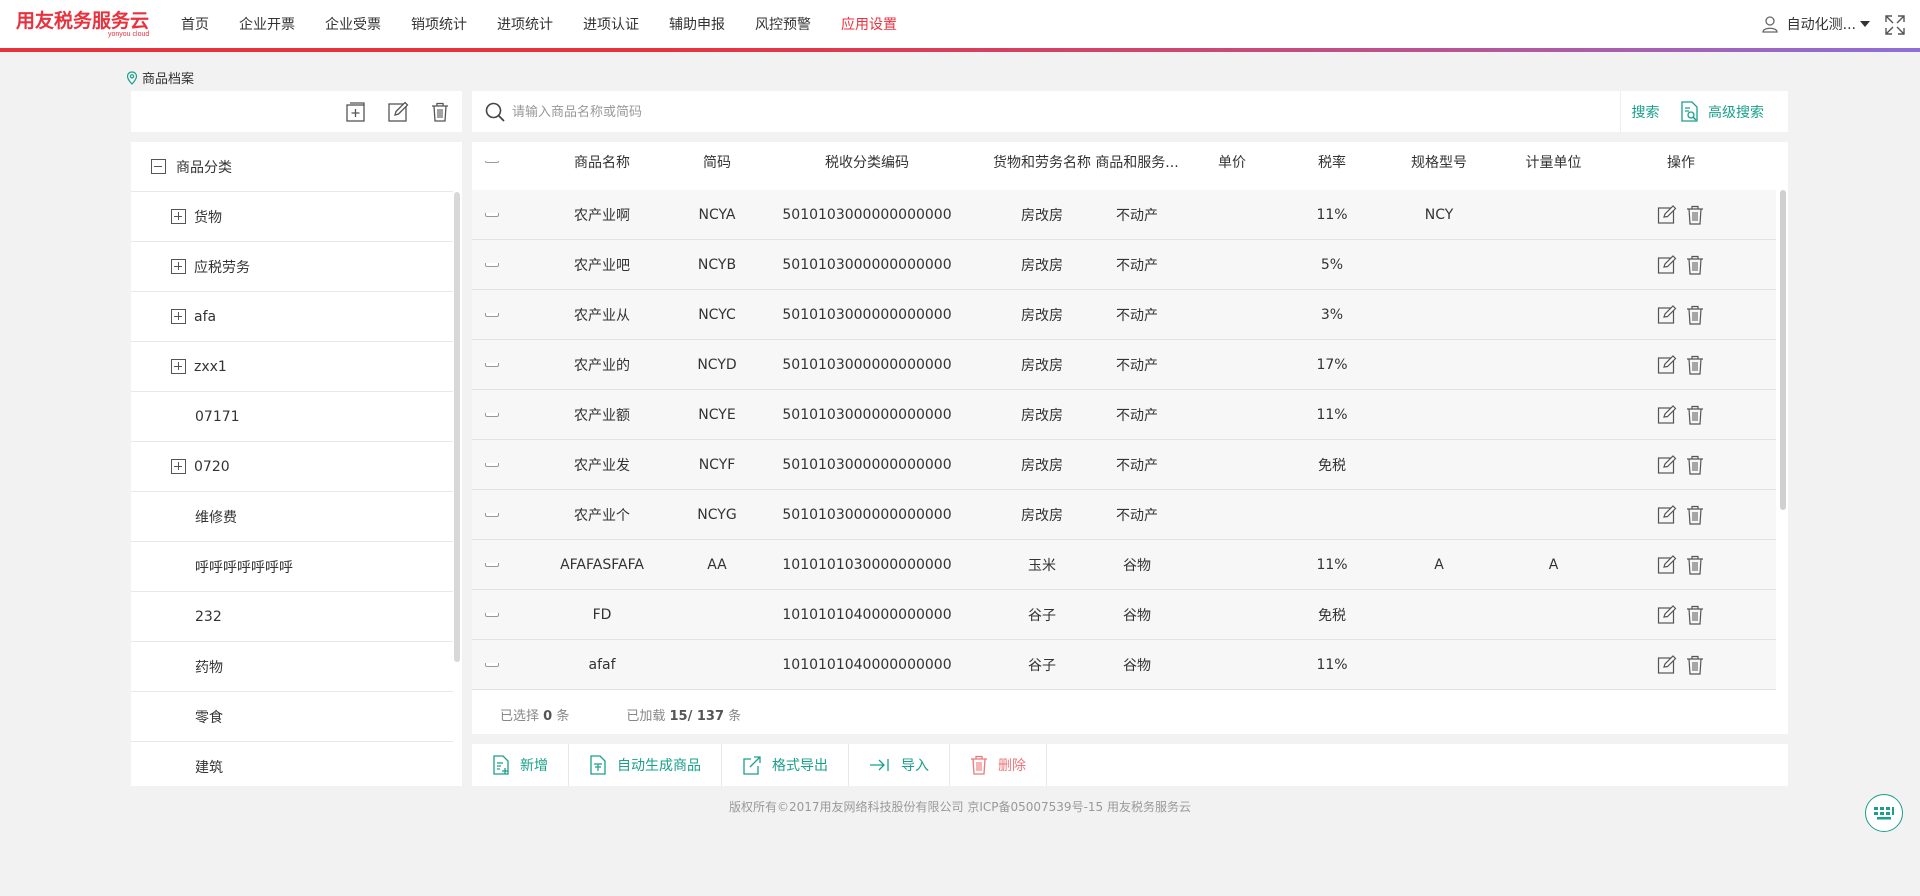 This screenshot has height=896, width=1920. Describe the element at coordinates (1124, 515) in the screenshot. I see `table-row: 农产业个 NCYG 5010103000000000000 房改房 不动产` at that location.